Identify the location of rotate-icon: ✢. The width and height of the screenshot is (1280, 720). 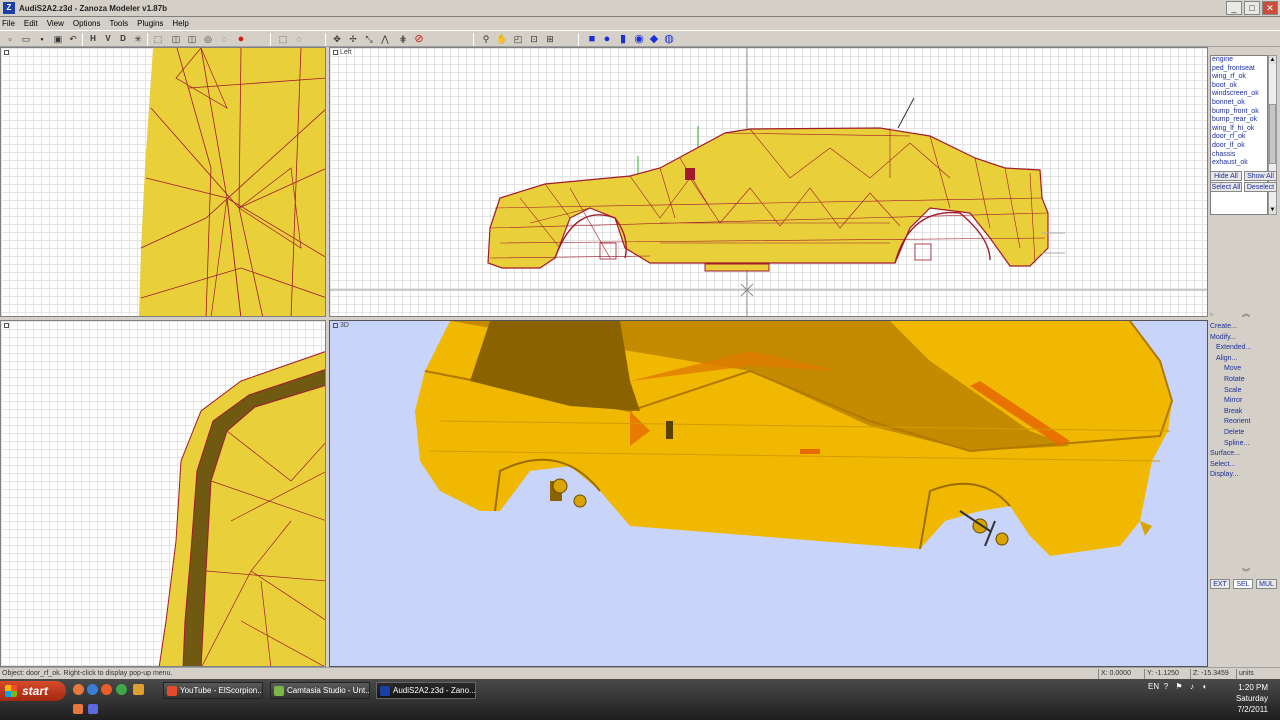
(353, 39).